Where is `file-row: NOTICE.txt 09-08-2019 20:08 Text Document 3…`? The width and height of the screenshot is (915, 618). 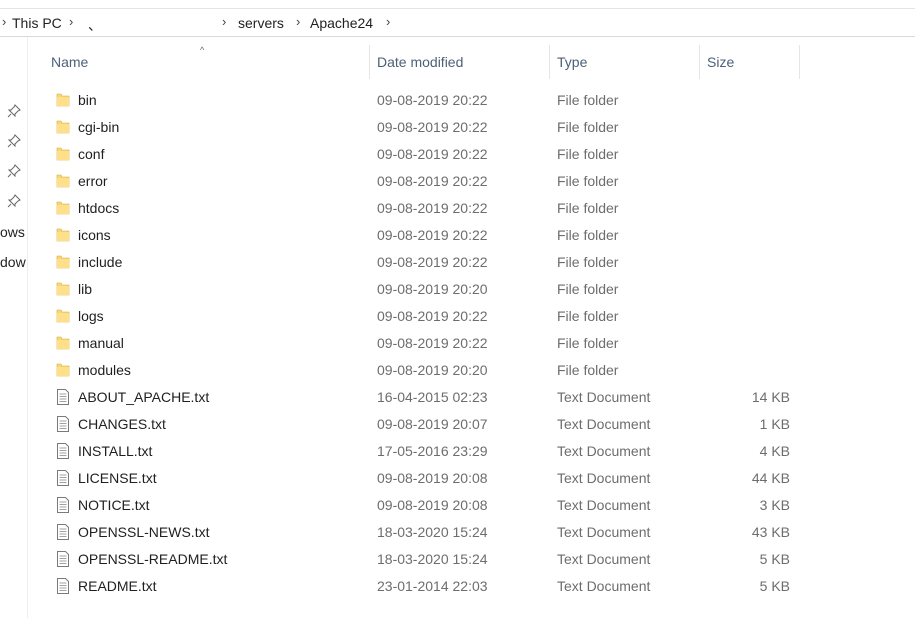
file-row: NOTICE.txt 09-08-2019 20:08 Text Document 3… is located at coordinates (457, 505).